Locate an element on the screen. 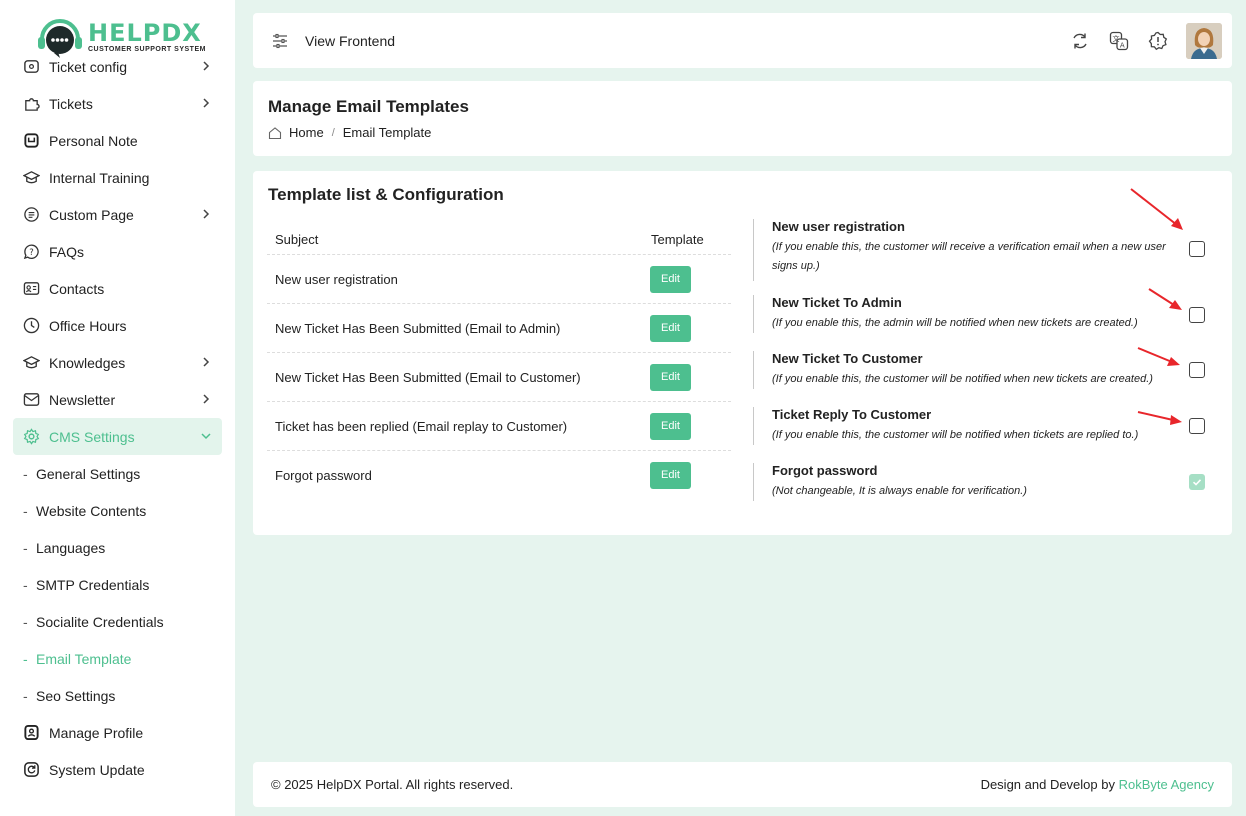 The width and height of the screenshot is (1246, 816). sidebar-item-label: Personal Note is located at coordinates (93, 140).